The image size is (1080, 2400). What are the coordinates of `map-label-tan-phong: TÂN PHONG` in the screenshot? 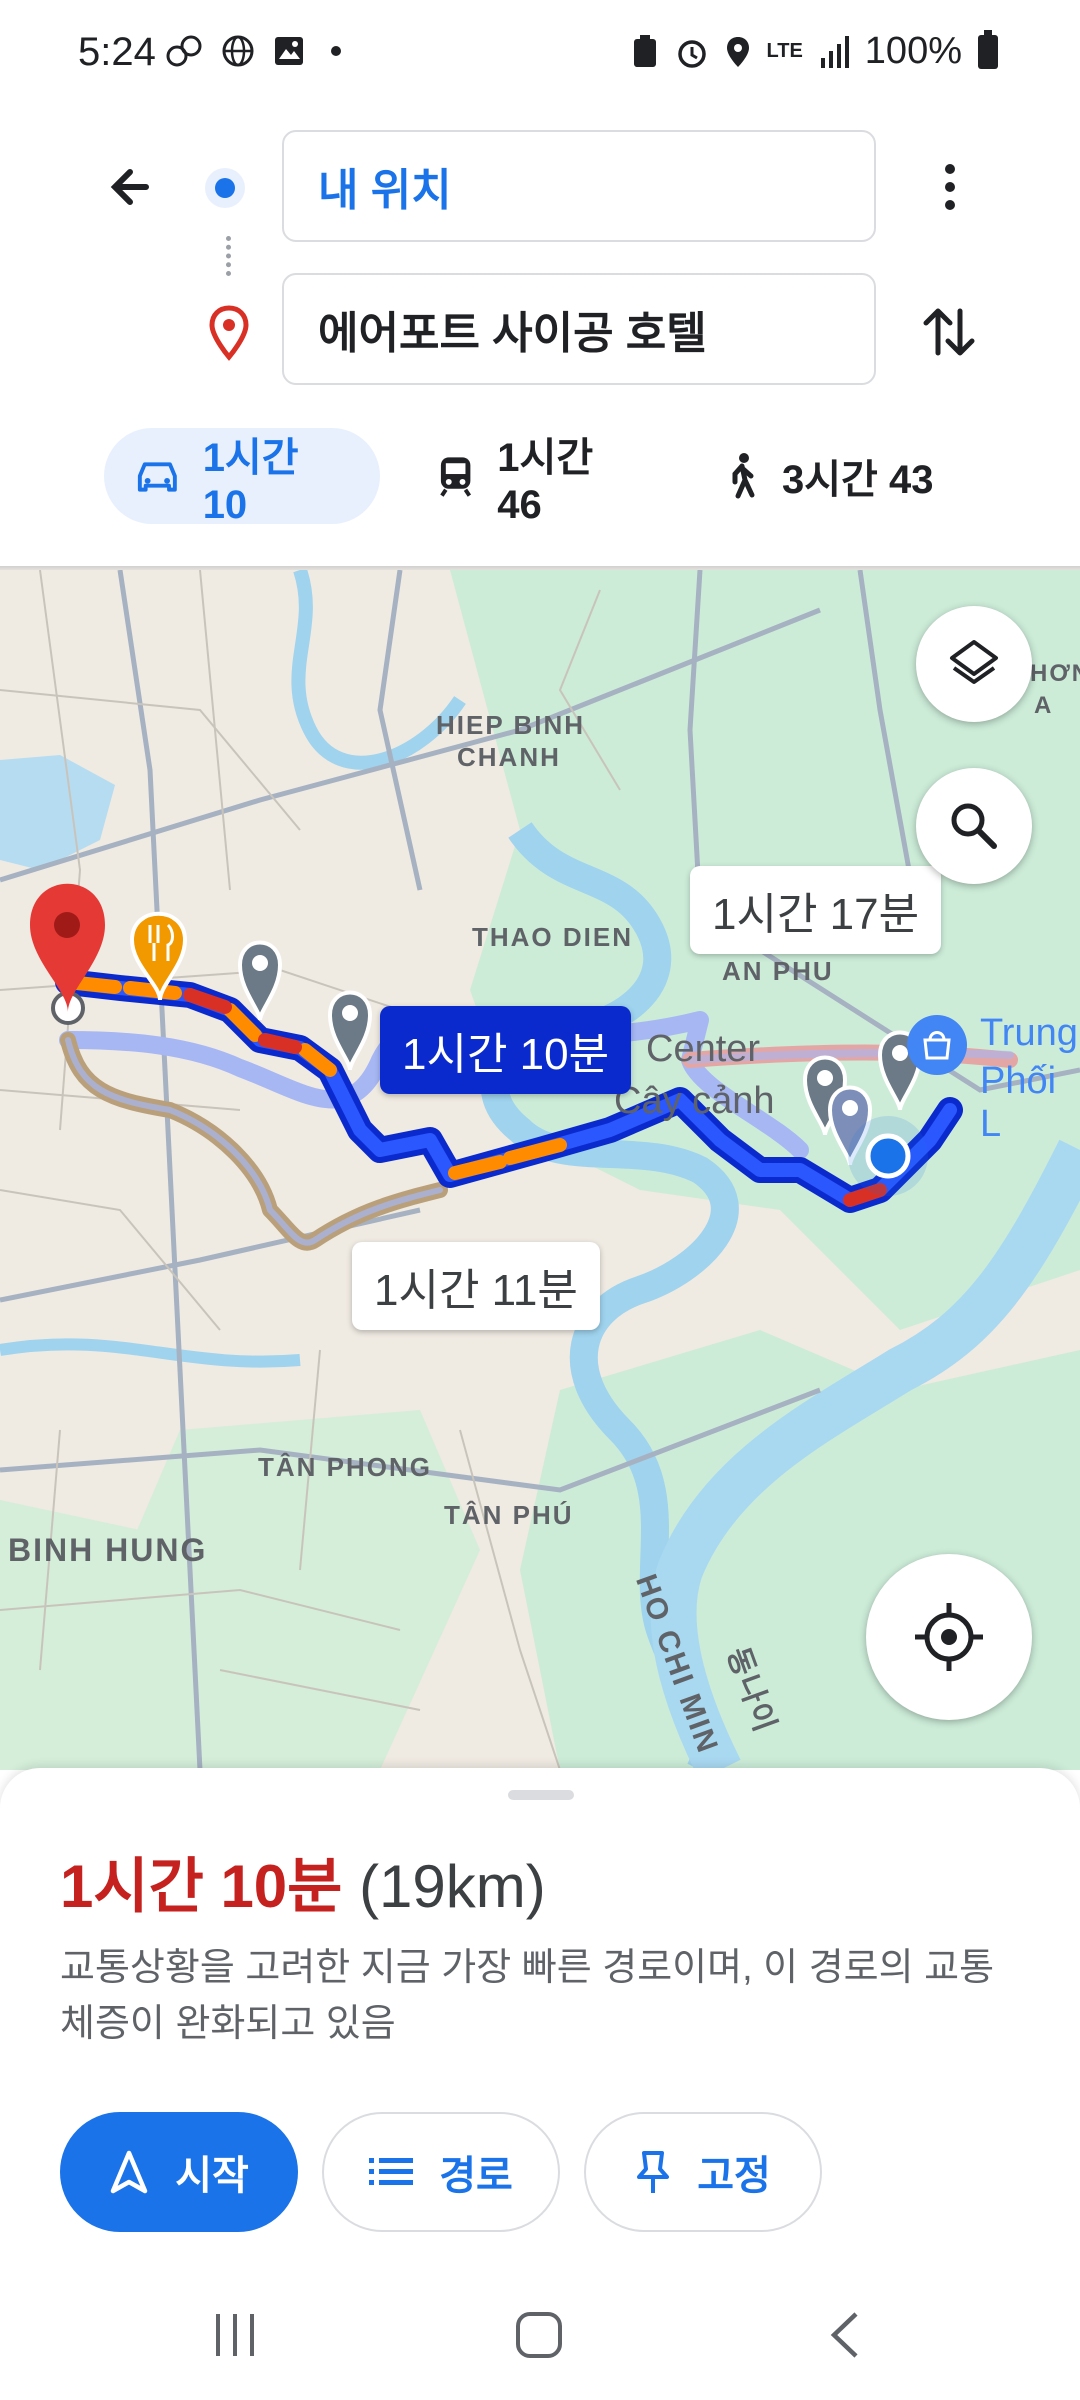 It's located at (345, 1467).